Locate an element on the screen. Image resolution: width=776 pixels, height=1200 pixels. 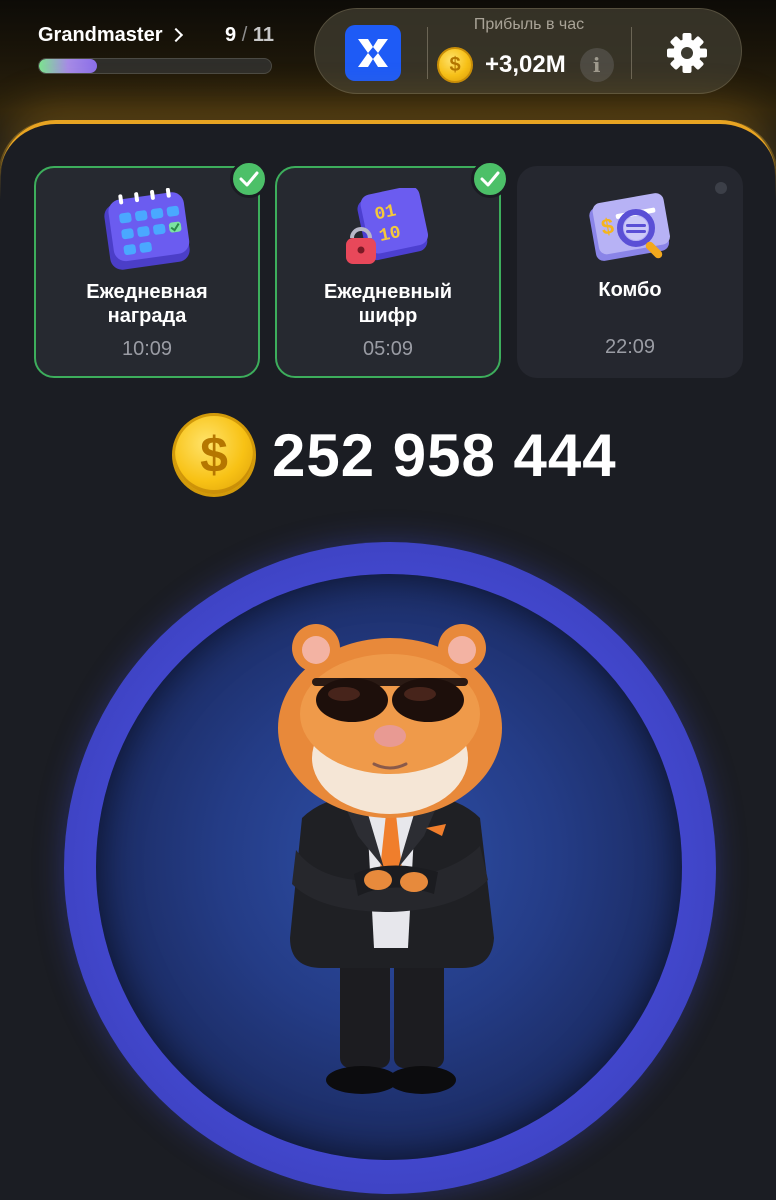
daily-reward-card: Ежедневная награда 10:09 is located at coordinates (151, 269).